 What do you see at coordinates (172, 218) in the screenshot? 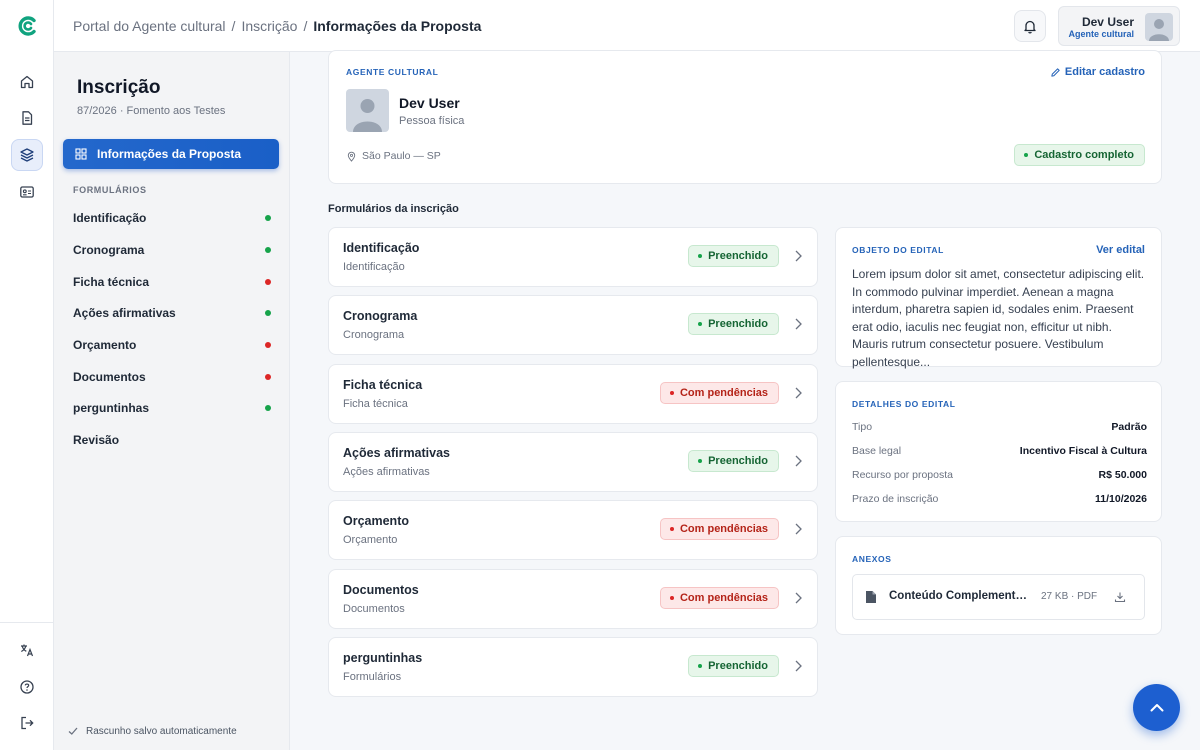
I see `sidebar-item-identificacao: Identificação` at bounding box center [172, 218].